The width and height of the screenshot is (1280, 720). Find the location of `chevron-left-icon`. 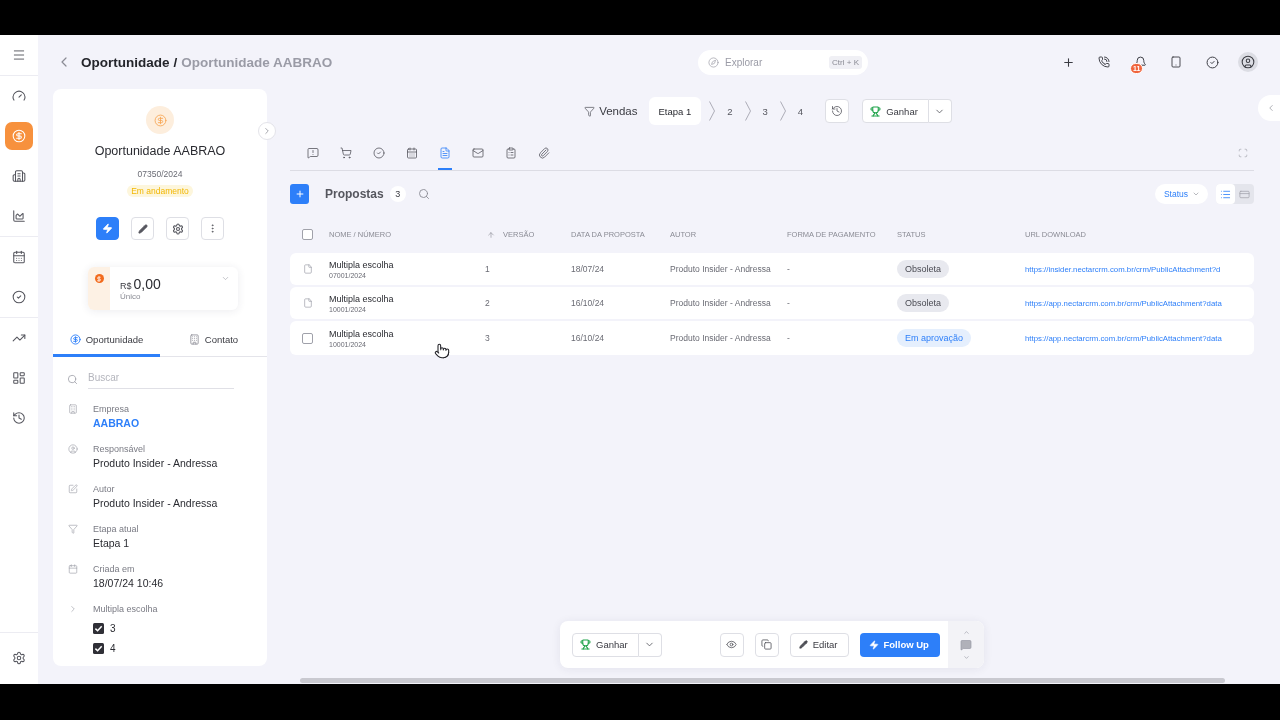

chevron-left-icon is located at coordinates (1271, 108).